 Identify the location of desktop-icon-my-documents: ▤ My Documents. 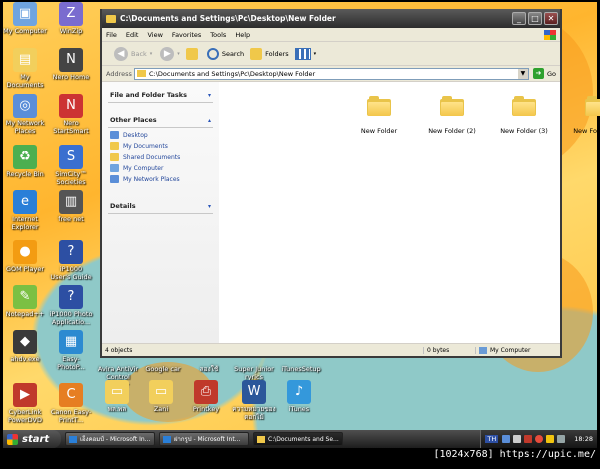
(25, 68).